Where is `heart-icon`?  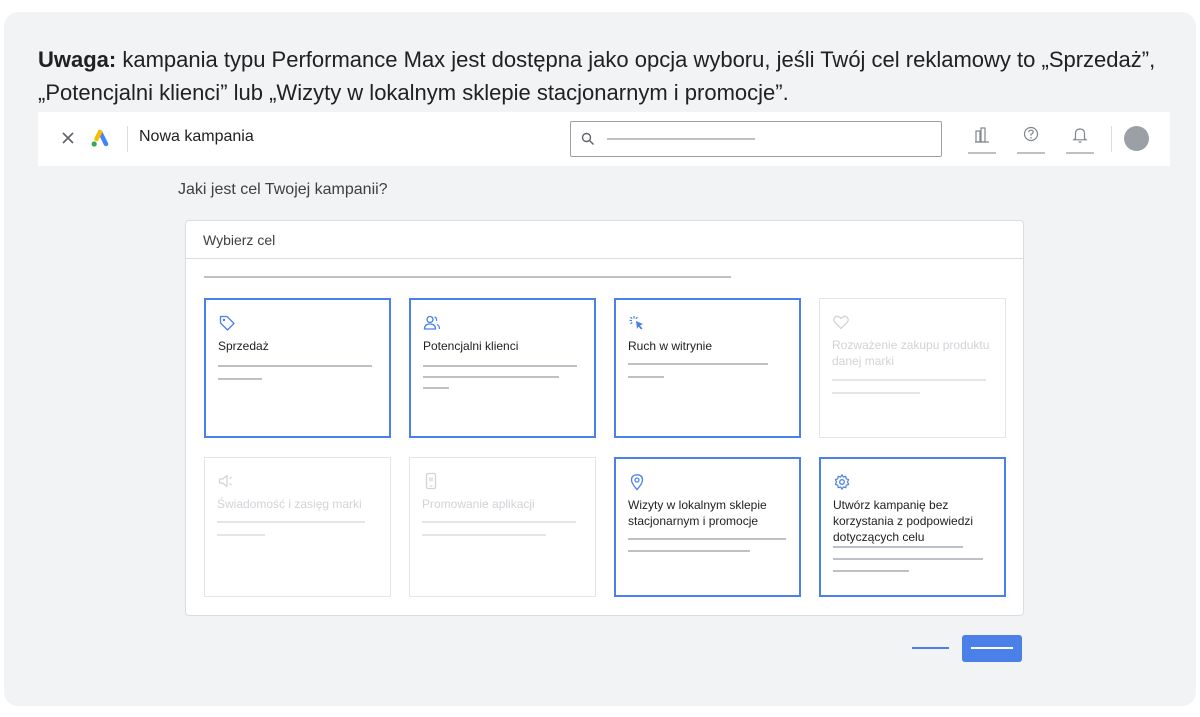 heart-icon is located at coordinates (841, 322).